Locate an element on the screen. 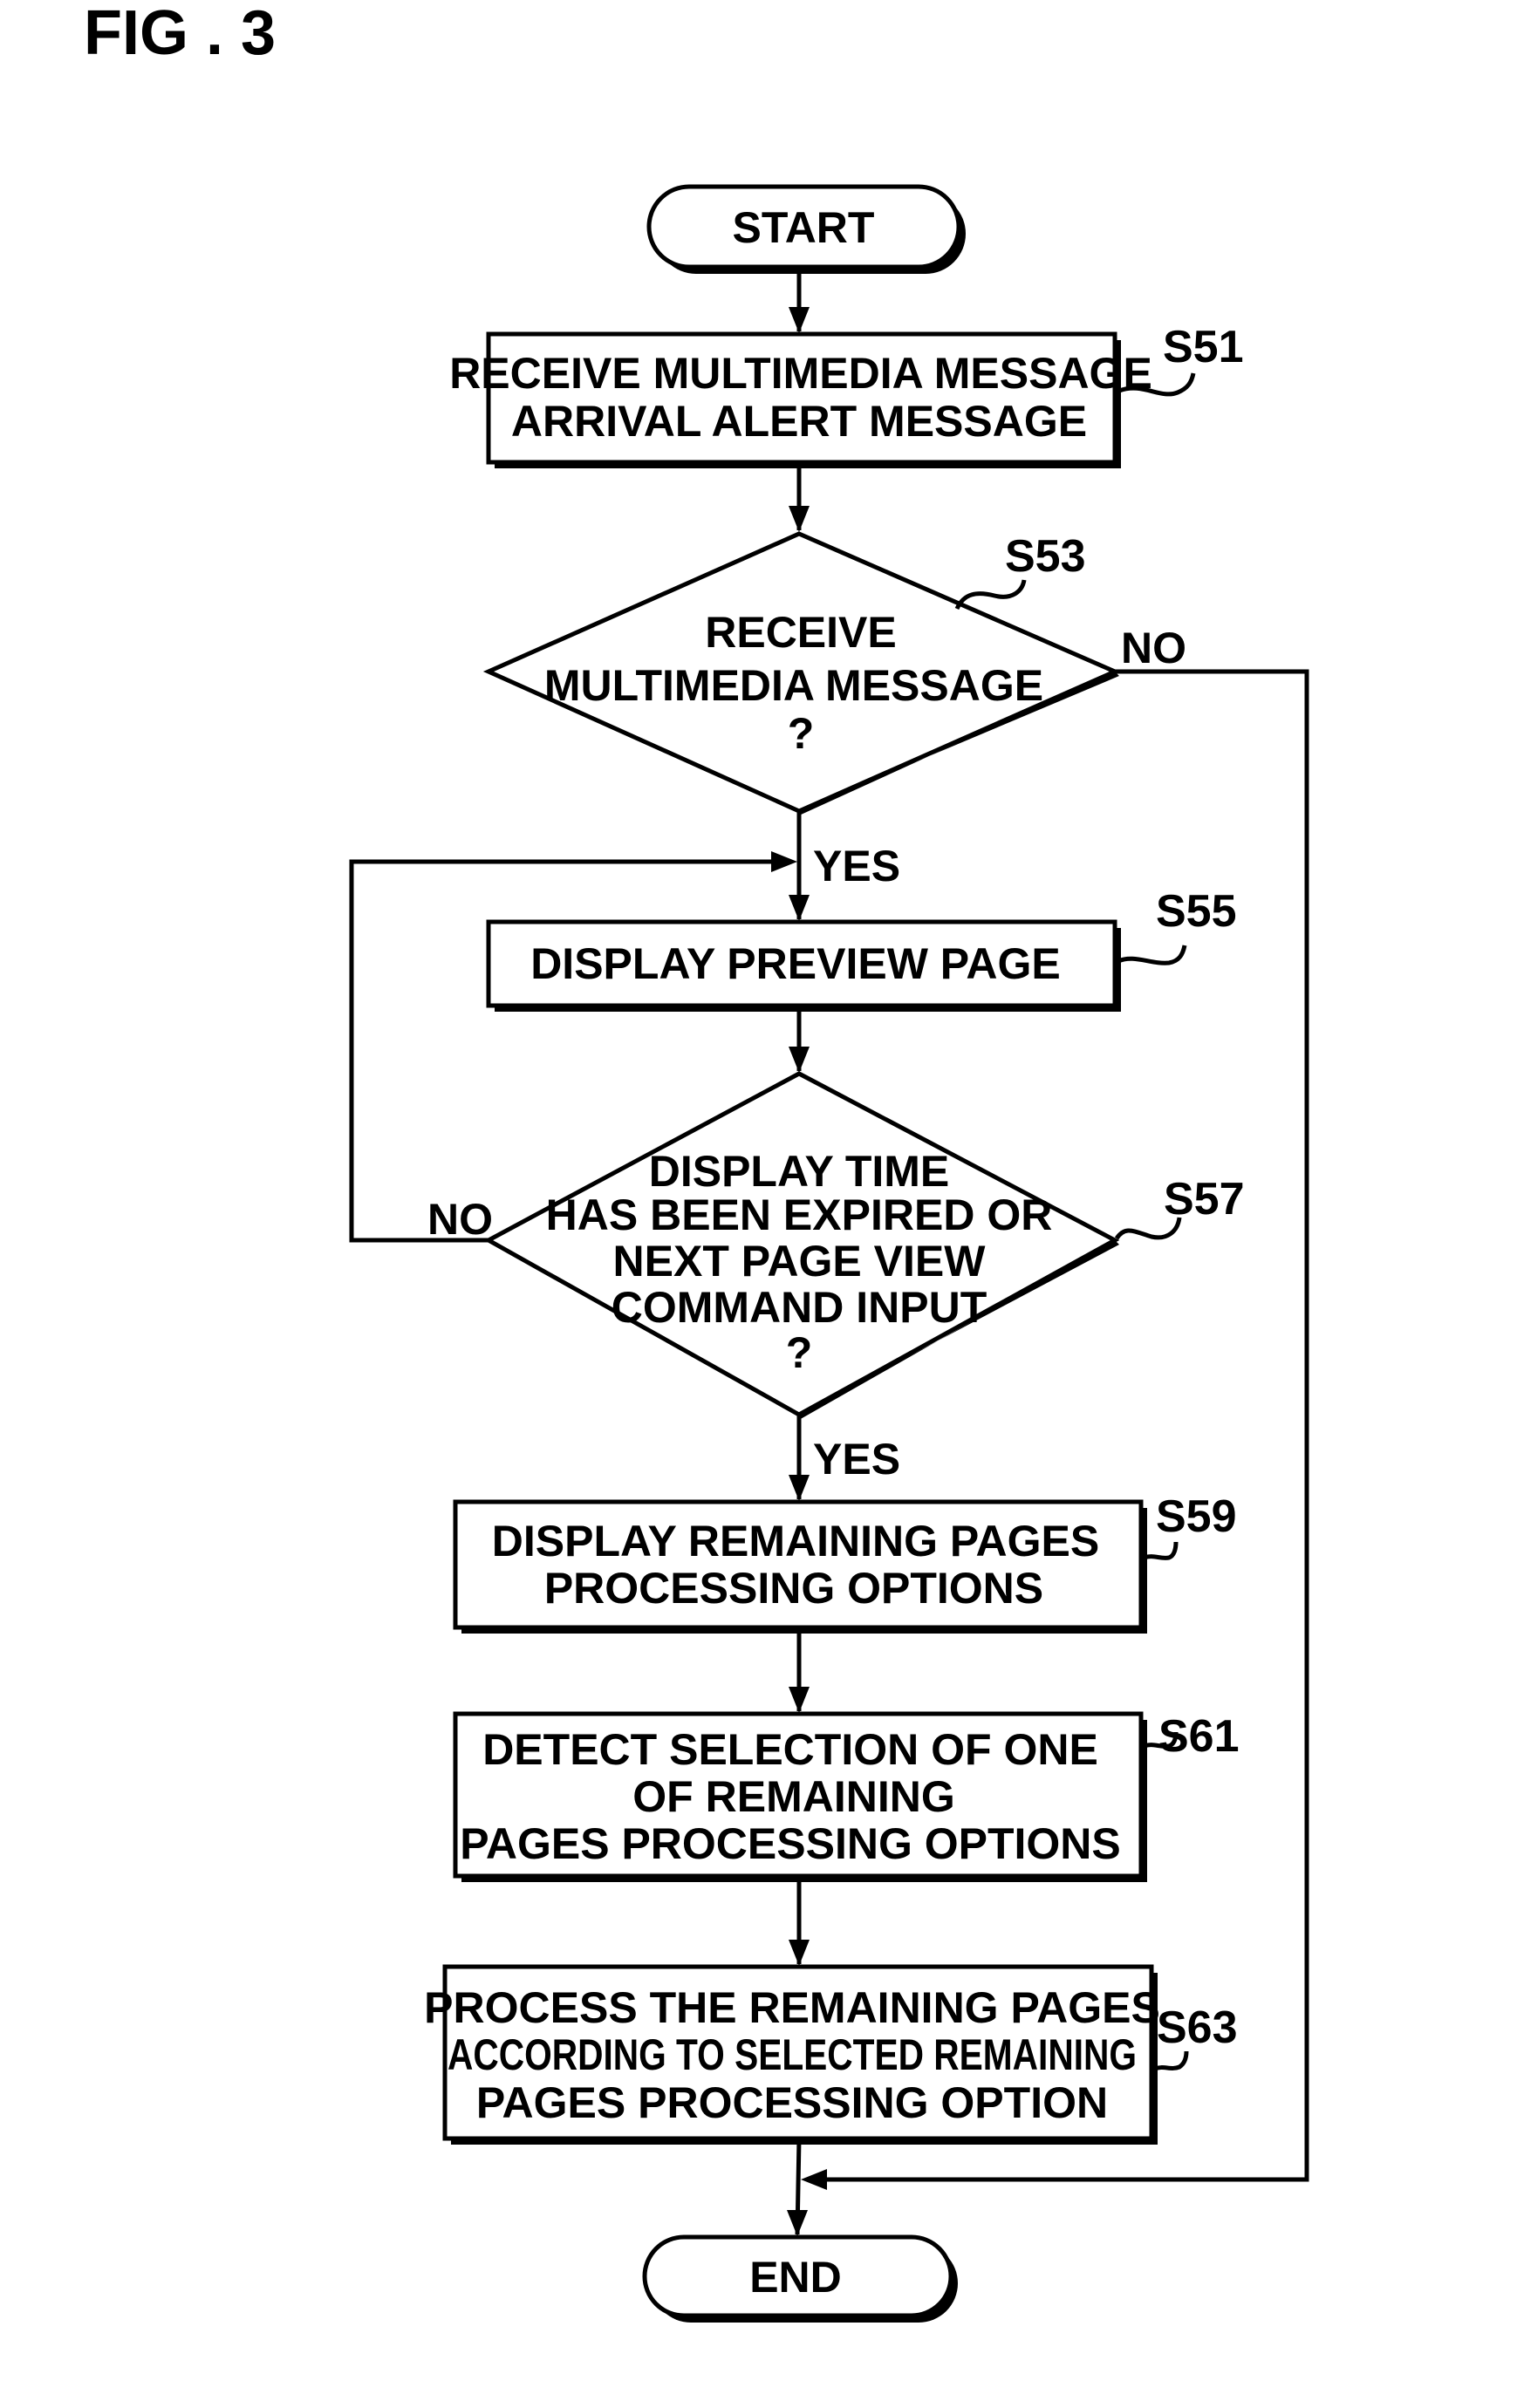 Image resolution: width=1517 pixels, height=2408 pixels. node-s53: RECEIVE MULTIMEDIA MESSAGE ? S53 NO YES is located at coordinates (834, 710).